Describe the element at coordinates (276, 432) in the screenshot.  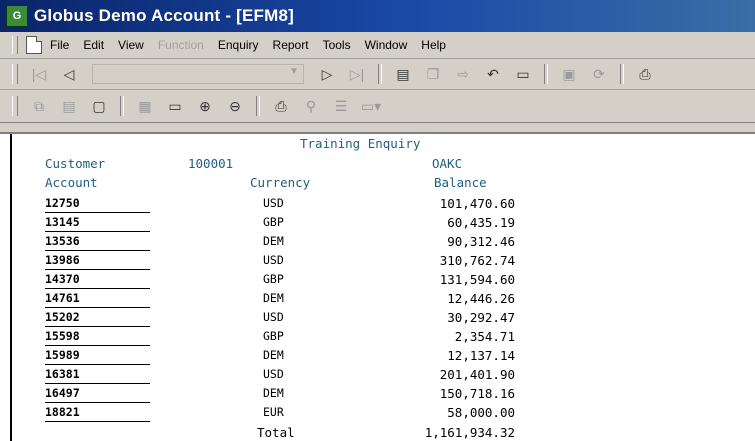
I see `total-label: Total` at that location.